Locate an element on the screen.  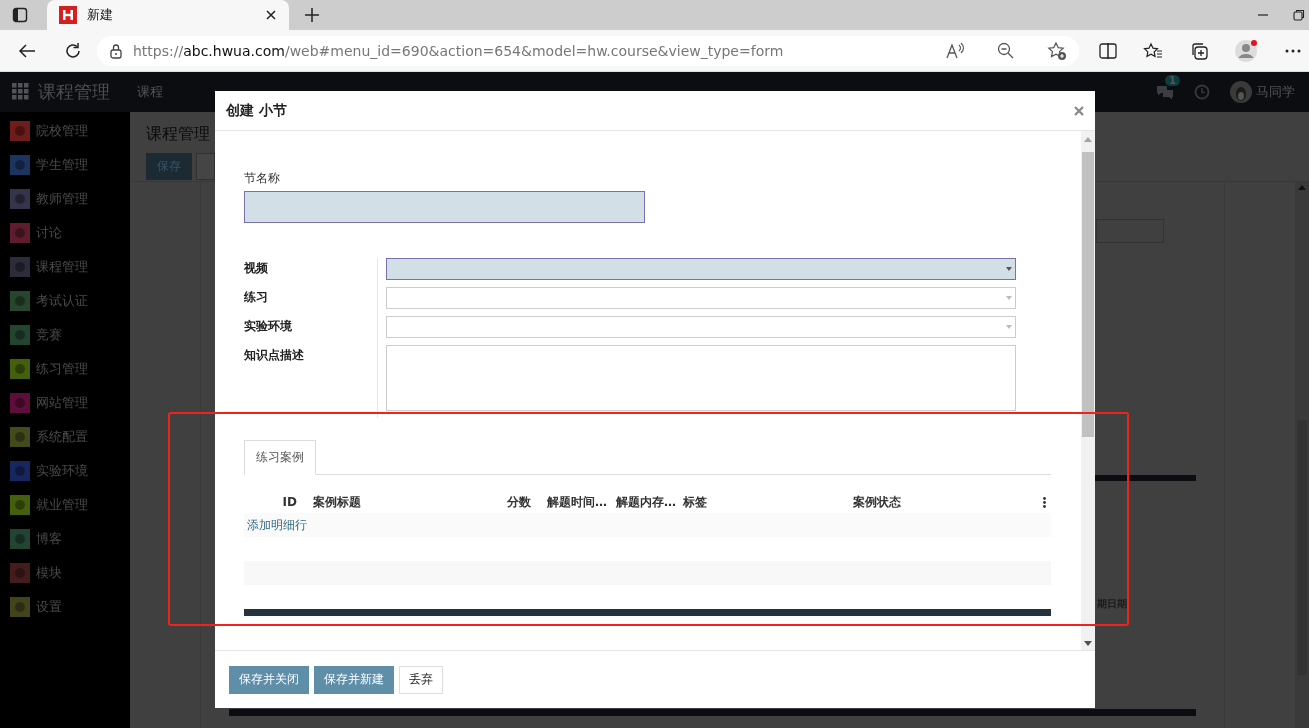
collections-icon is located at coordinates (1199, 50).